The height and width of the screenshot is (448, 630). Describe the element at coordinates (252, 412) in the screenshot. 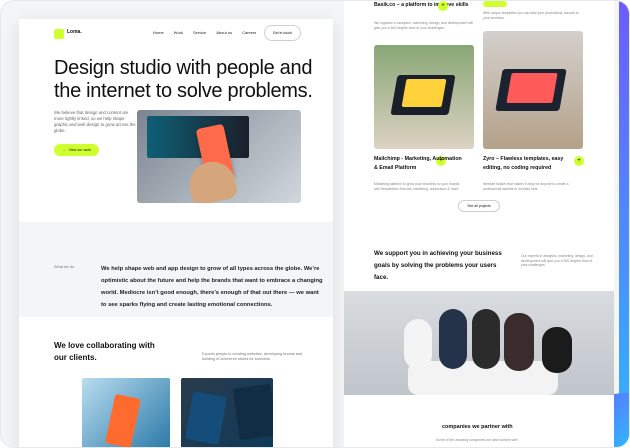

I see `tablet-mockup` at that location.